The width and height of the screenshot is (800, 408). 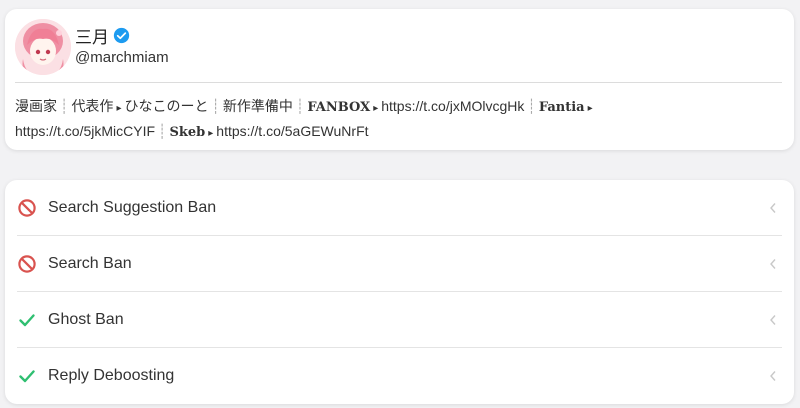 I want to click on brand-fantia: Fantia, so click(x=561, y=107).